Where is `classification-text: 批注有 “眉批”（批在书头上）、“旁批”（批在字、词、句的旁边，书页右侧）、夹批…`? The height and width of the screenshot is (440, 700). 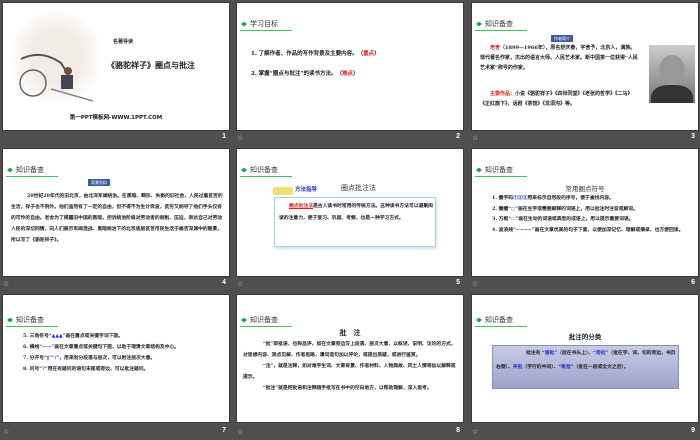
classification-text: 批注有 “眉批”（批在书头上）、“旁批”（批在字、词、句的旁边，书页右侧）、夹批… is located at coordinates (586, 360).